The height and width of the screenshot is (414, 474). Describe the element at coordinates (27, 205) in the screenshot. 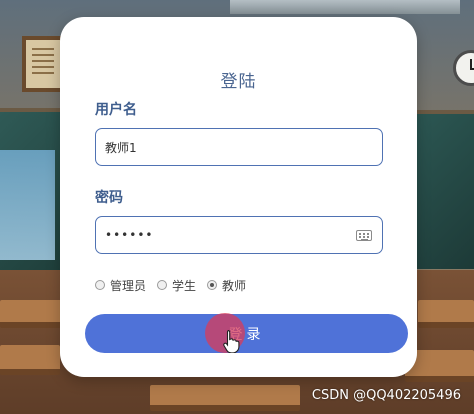

I see `classroom-window` at that location.